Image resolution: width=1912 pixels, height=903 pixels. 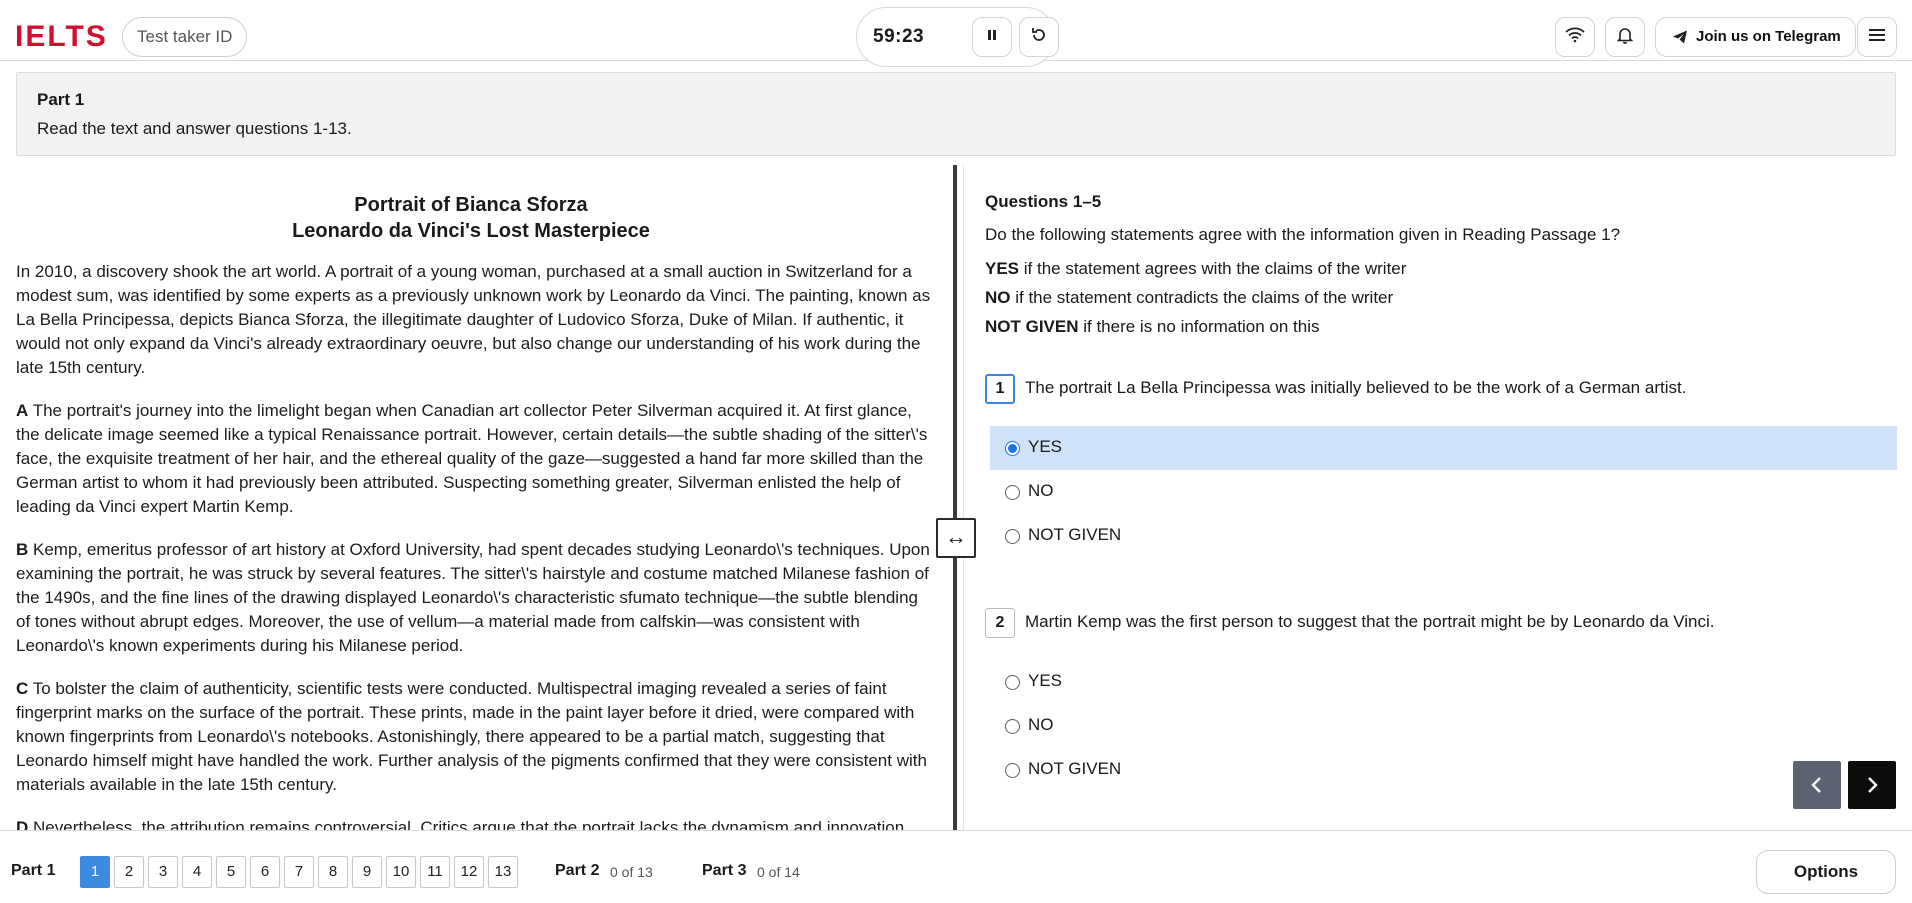 I want to click on wifi-button, so click(x=1575, y=37).